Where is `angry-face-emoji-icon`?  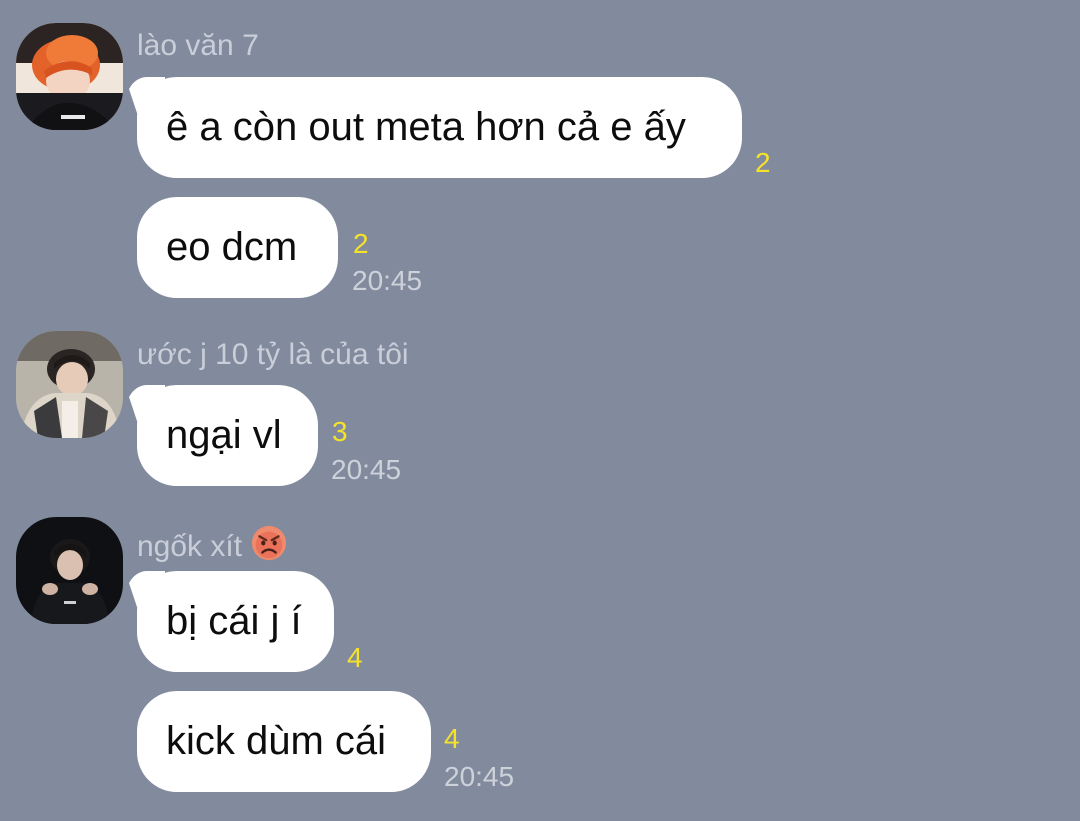
angry-face-emoji-icon is located at coordinates (269, 543).